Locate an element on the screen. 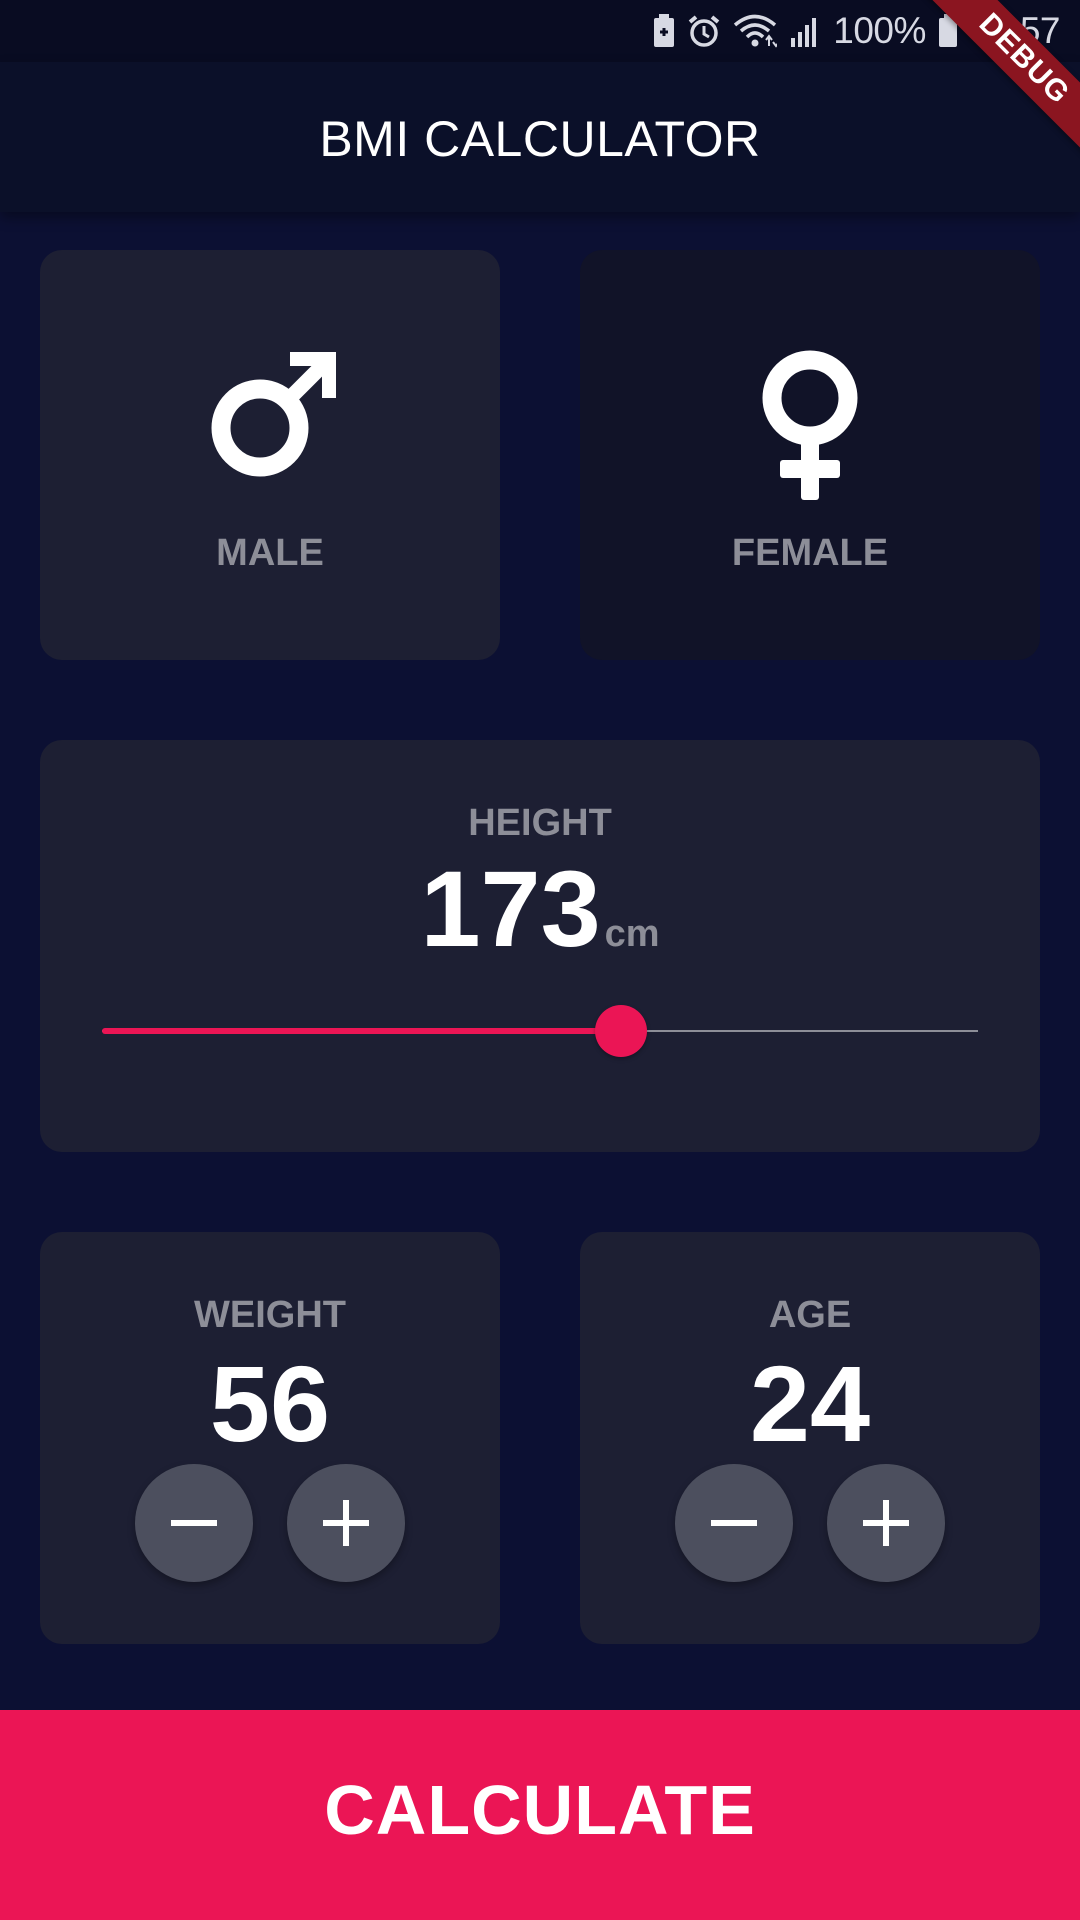 The height and width of the screenshot is (1920, 1080). weight-minus-button is located at coordinates (194, 1523).